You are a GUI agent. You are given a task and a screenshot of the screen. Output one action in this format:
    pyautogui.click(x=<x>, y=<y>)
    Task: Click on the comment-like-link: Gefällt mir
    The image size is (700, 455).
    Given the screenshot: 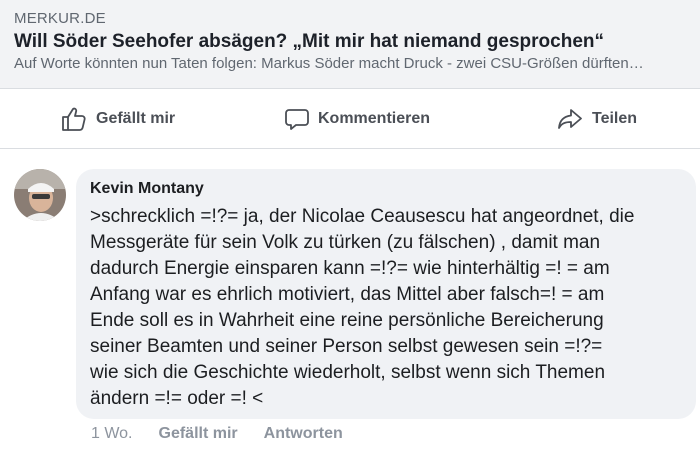 What is the action you would take?
    pyautogui.click(x=198, y=434)
    